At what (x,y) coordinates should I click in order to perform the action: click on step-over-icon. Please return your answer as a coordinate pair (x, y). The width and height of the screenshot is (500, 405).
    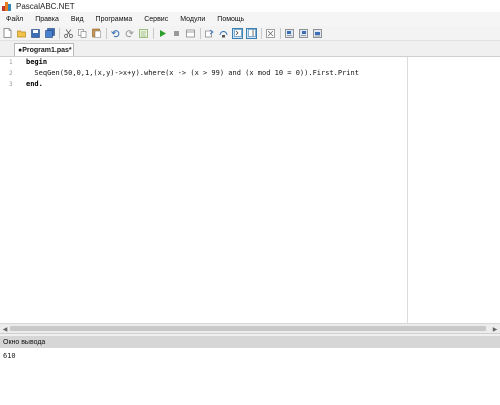
    Looking at the image, I should click on (223, 33).